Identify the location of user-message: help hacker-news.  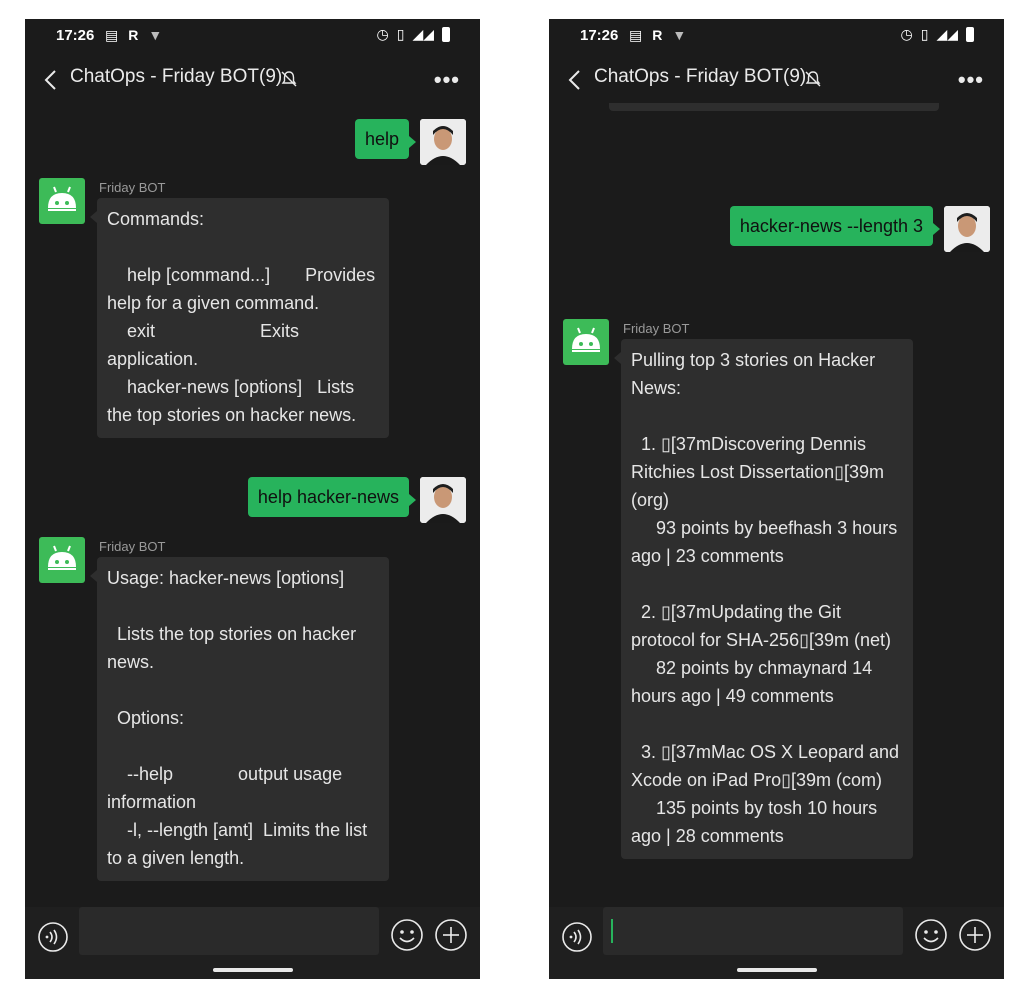
(328, 497).